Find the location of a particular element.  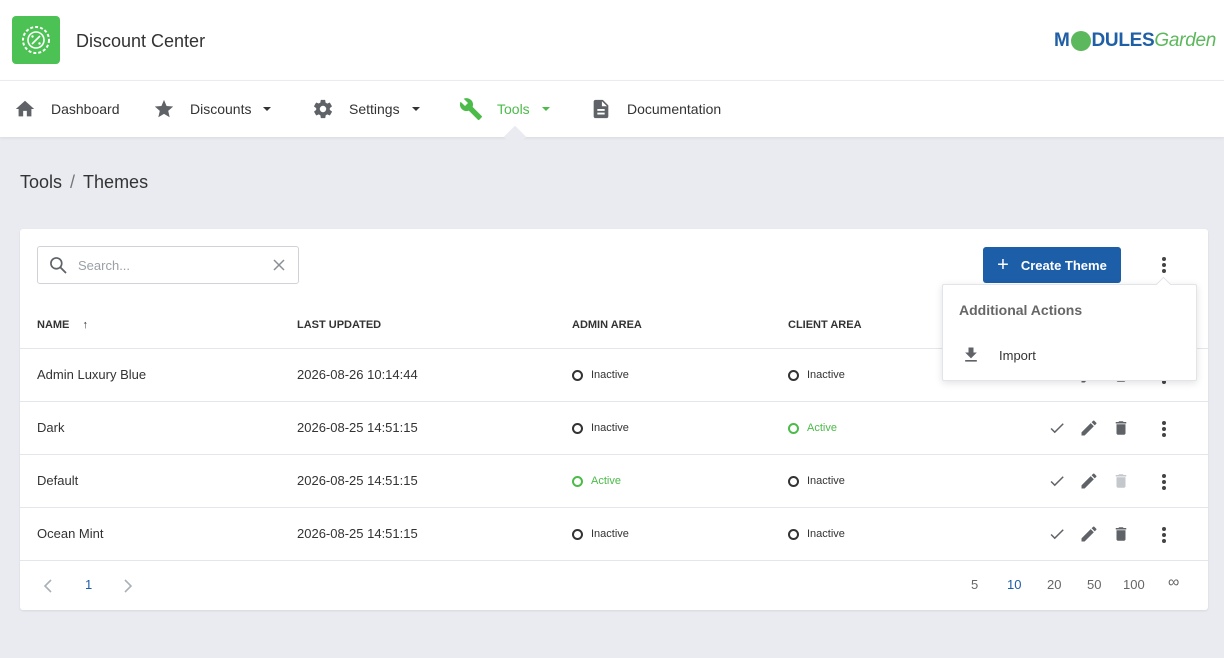

nav-item-discounts: Discounts is located at coordinates (212, 109).